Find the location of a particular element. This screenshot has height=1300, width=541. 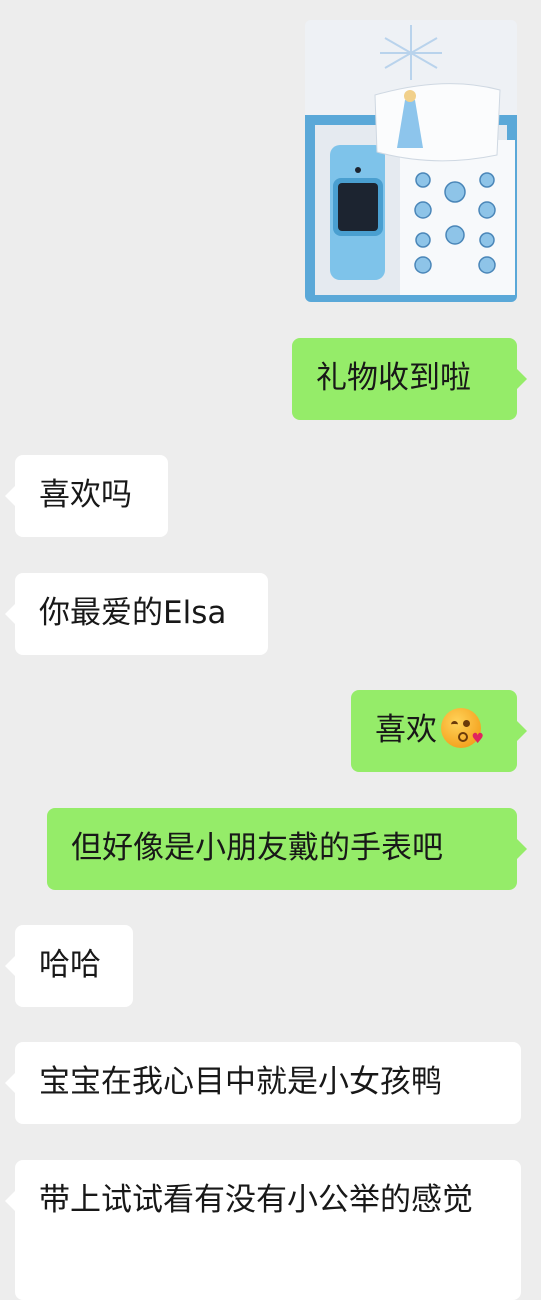

message-bubble-received: 宝宝在我心目中就是小女孩鸭 is located at coordinates (268, 1083).